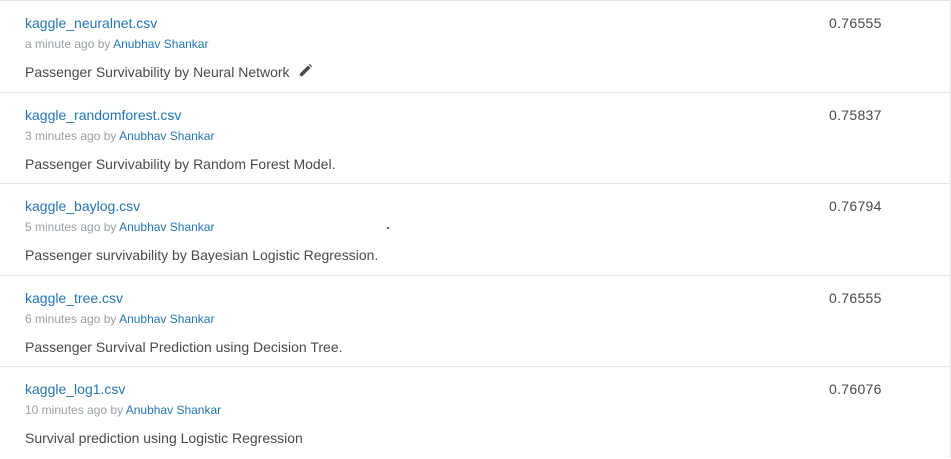  Describe the element at coordinates (71, 227) in the screenshot. I see `submission-time: 5 minutes ago by` at that location.